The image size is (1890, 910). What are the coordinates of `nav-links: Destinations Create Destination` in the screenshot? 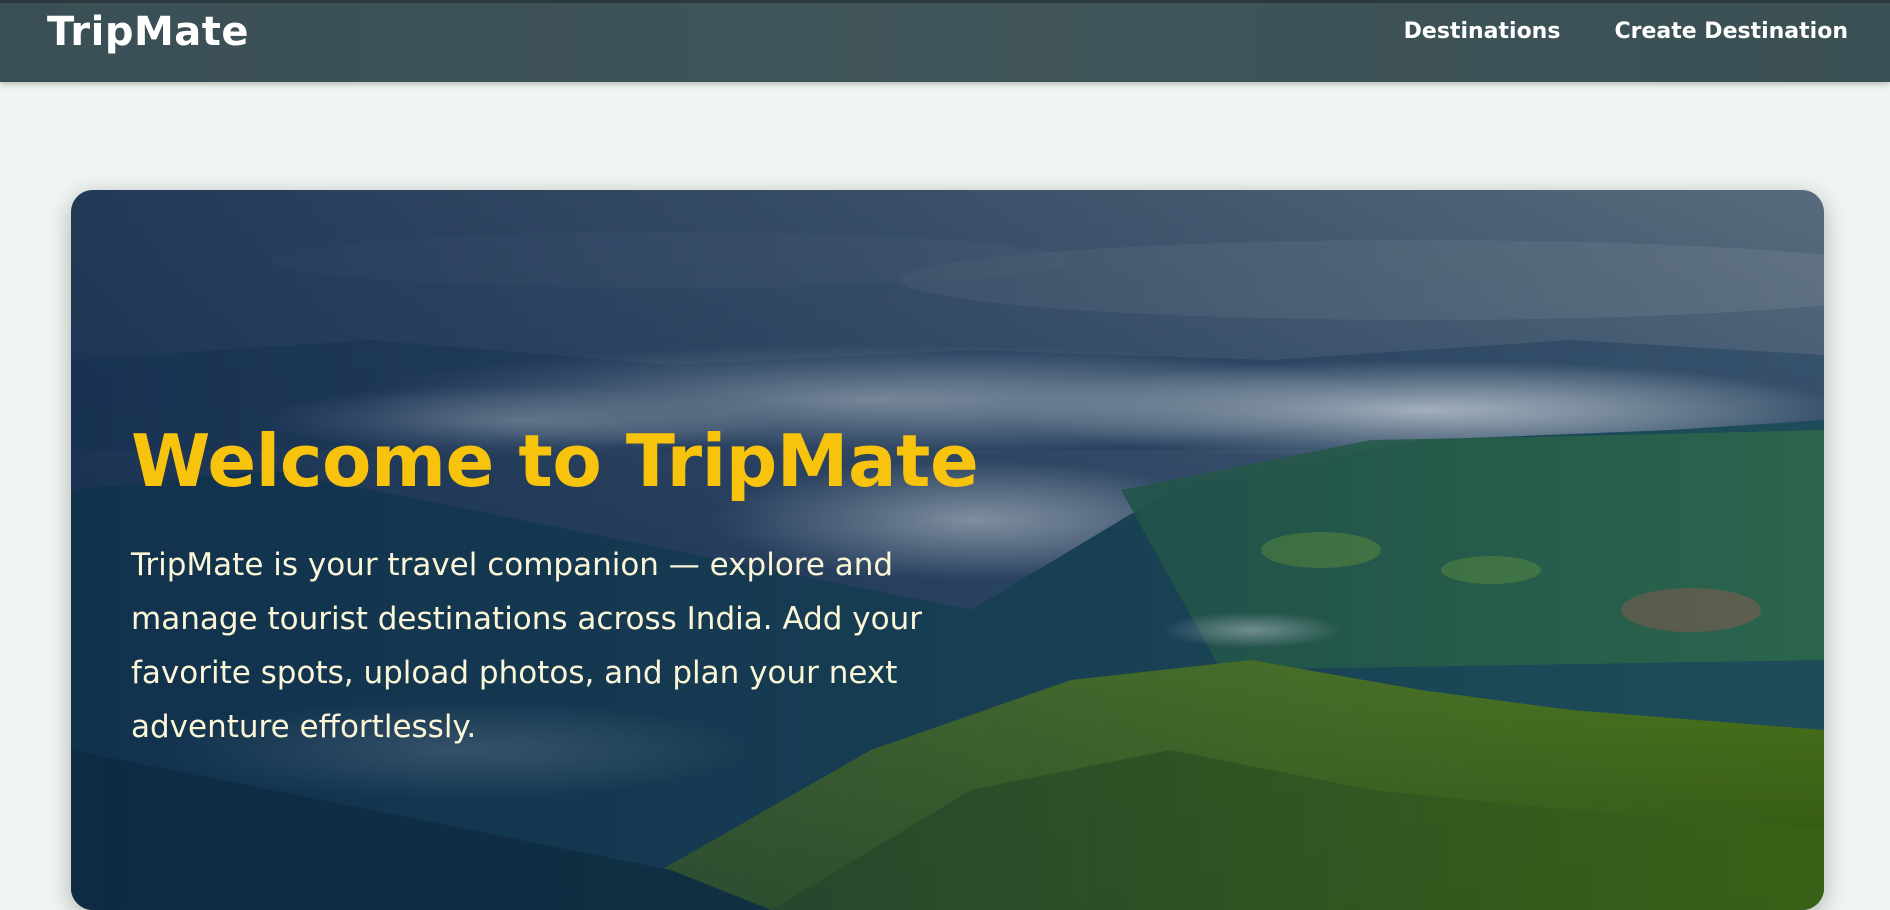 It's located at (1626, 31).